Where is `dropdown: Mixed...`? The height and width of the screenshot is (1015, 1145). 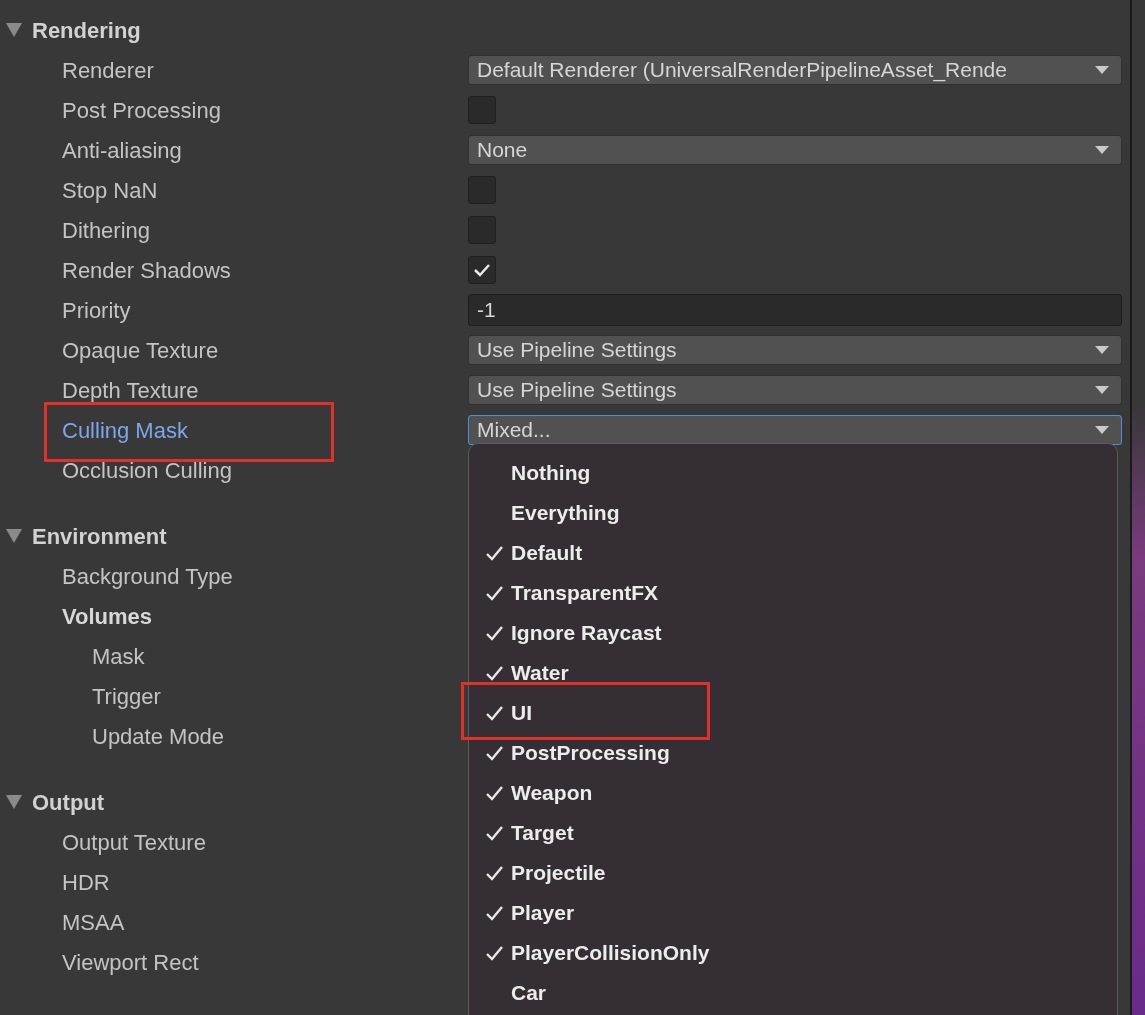 dropdown: Mixed... is located at coordinates (795, 430).